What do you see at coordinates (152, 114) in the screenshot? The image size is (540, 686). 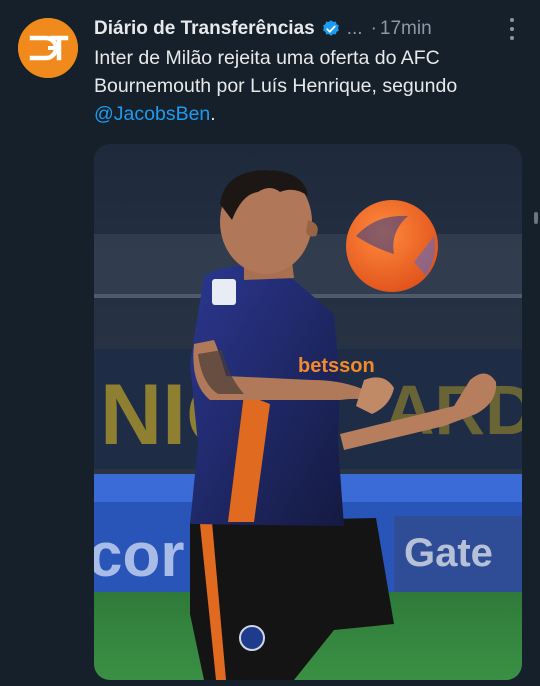 I see `mention-link: @JacobsBen` at bounding box center [152, 114].